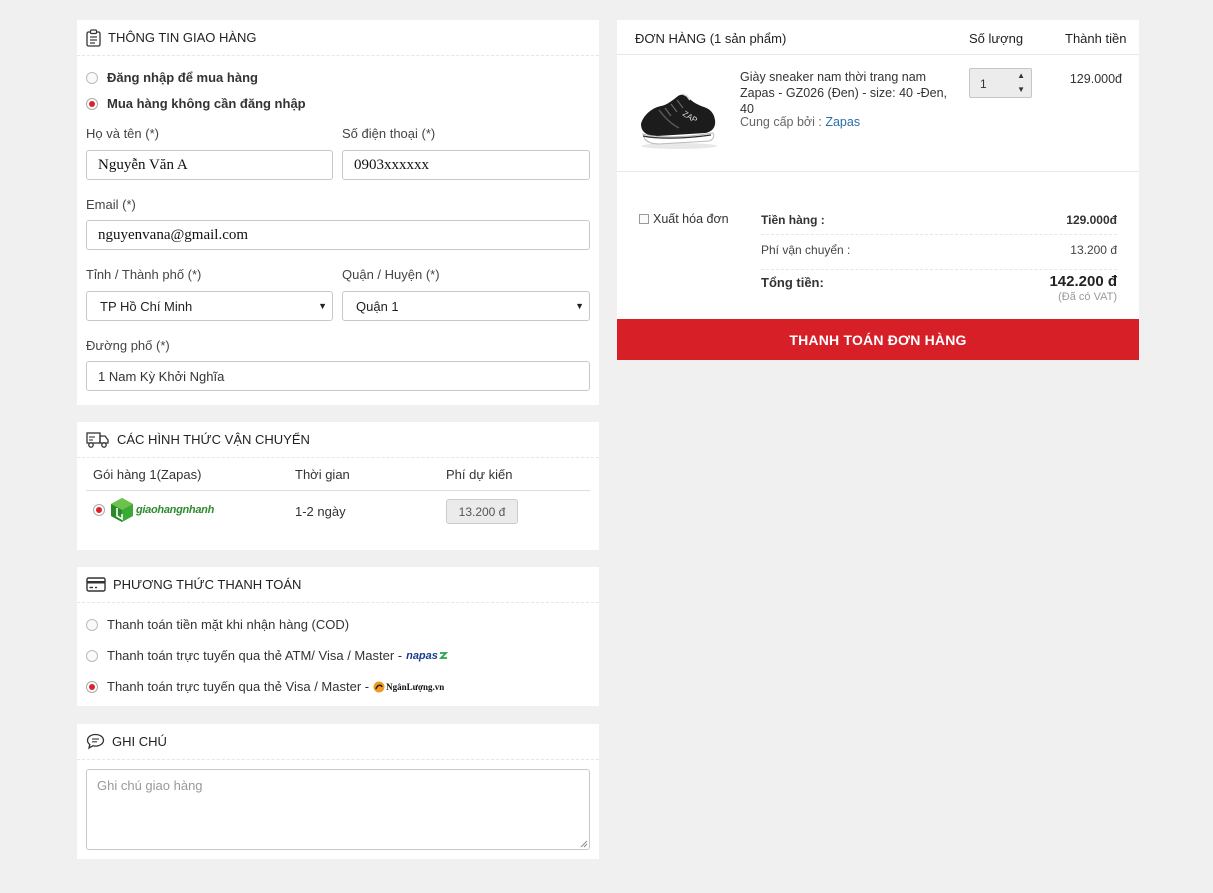 The image size is (1213, 893). What do you see at coordinates (377, 306) in the screenshot?
I see `district-select-value: Quận 1` at bounding box center [377, 306].